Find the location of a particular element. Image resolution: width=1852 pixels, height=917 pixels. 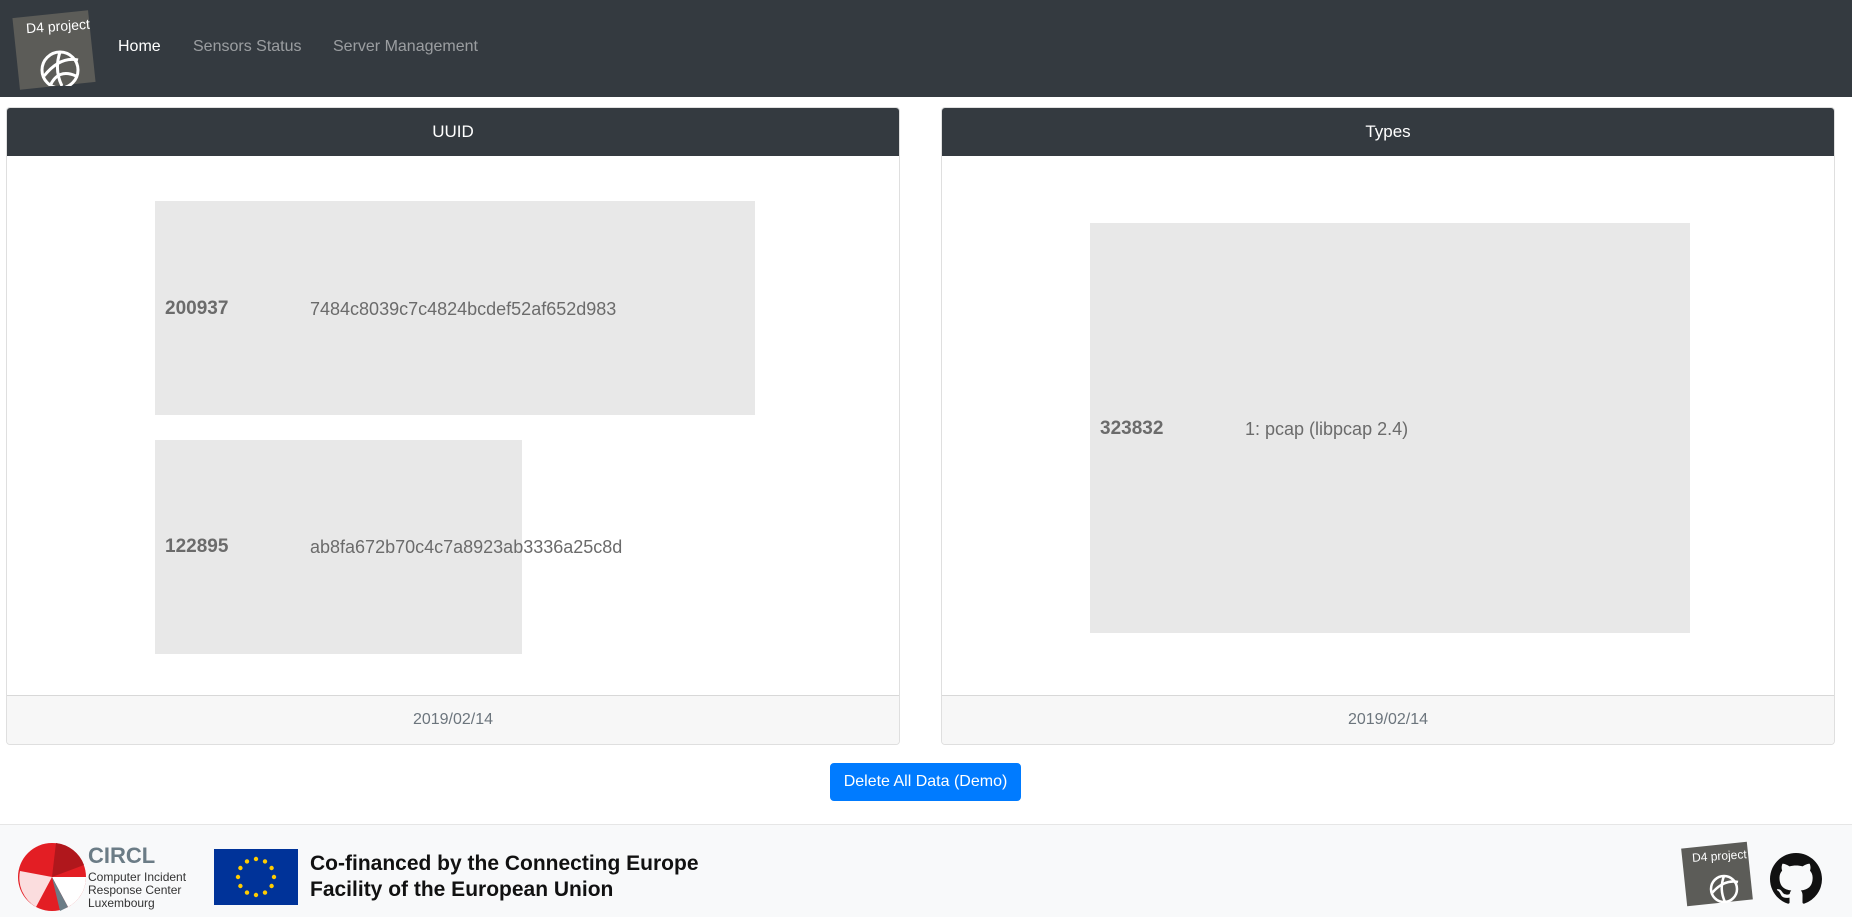

nav-server-management: Server Management is located at coordinates (405, 47).